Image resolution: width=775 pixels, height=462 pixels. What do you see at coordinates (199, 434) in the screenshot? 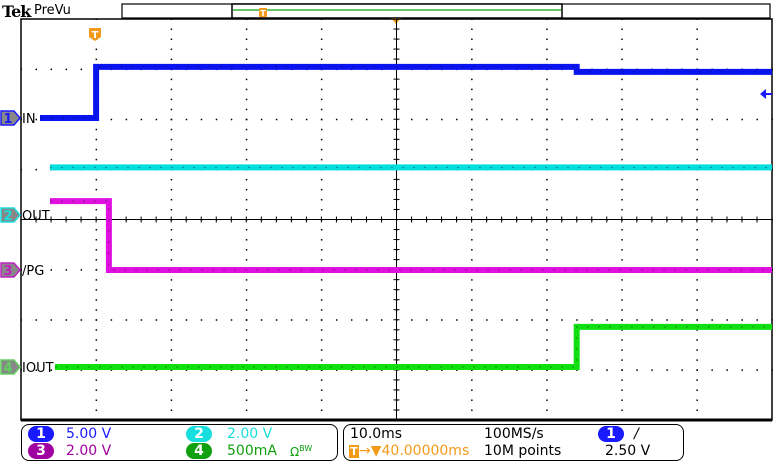
I see `ch2-badge: 2` at bounding box center [199, 434].